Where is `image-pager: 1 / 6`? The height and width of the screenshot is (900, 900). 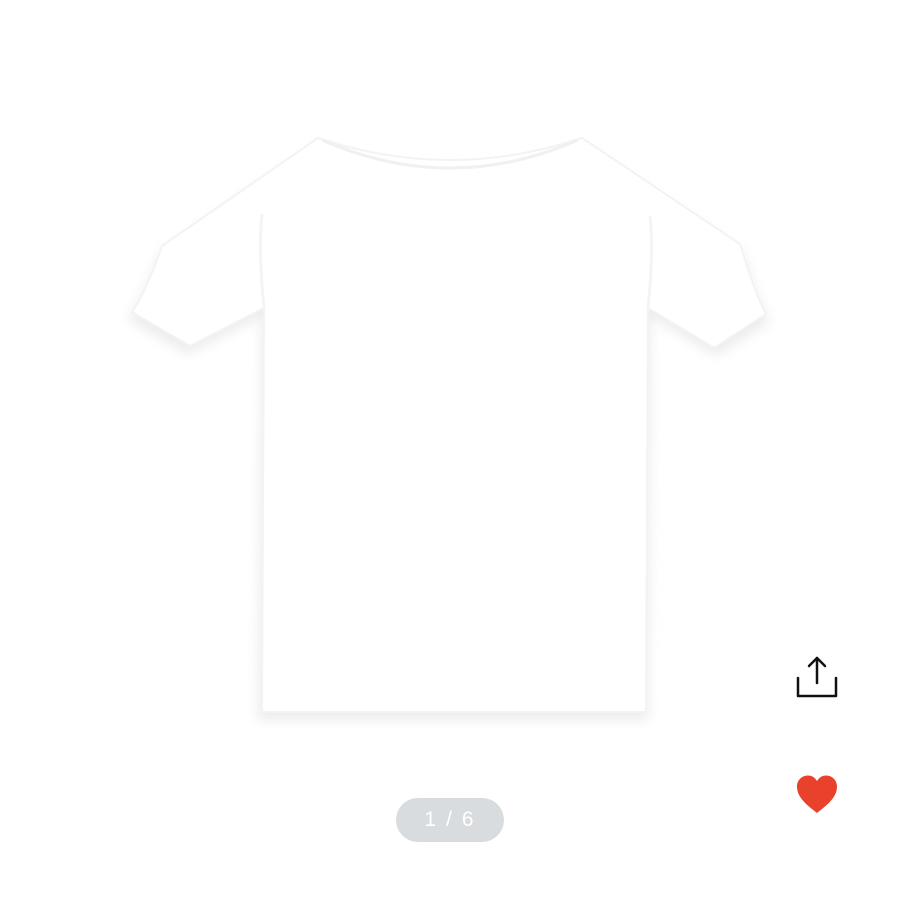 image-pager: 1 / 6 is located at coordinates (450, 820).